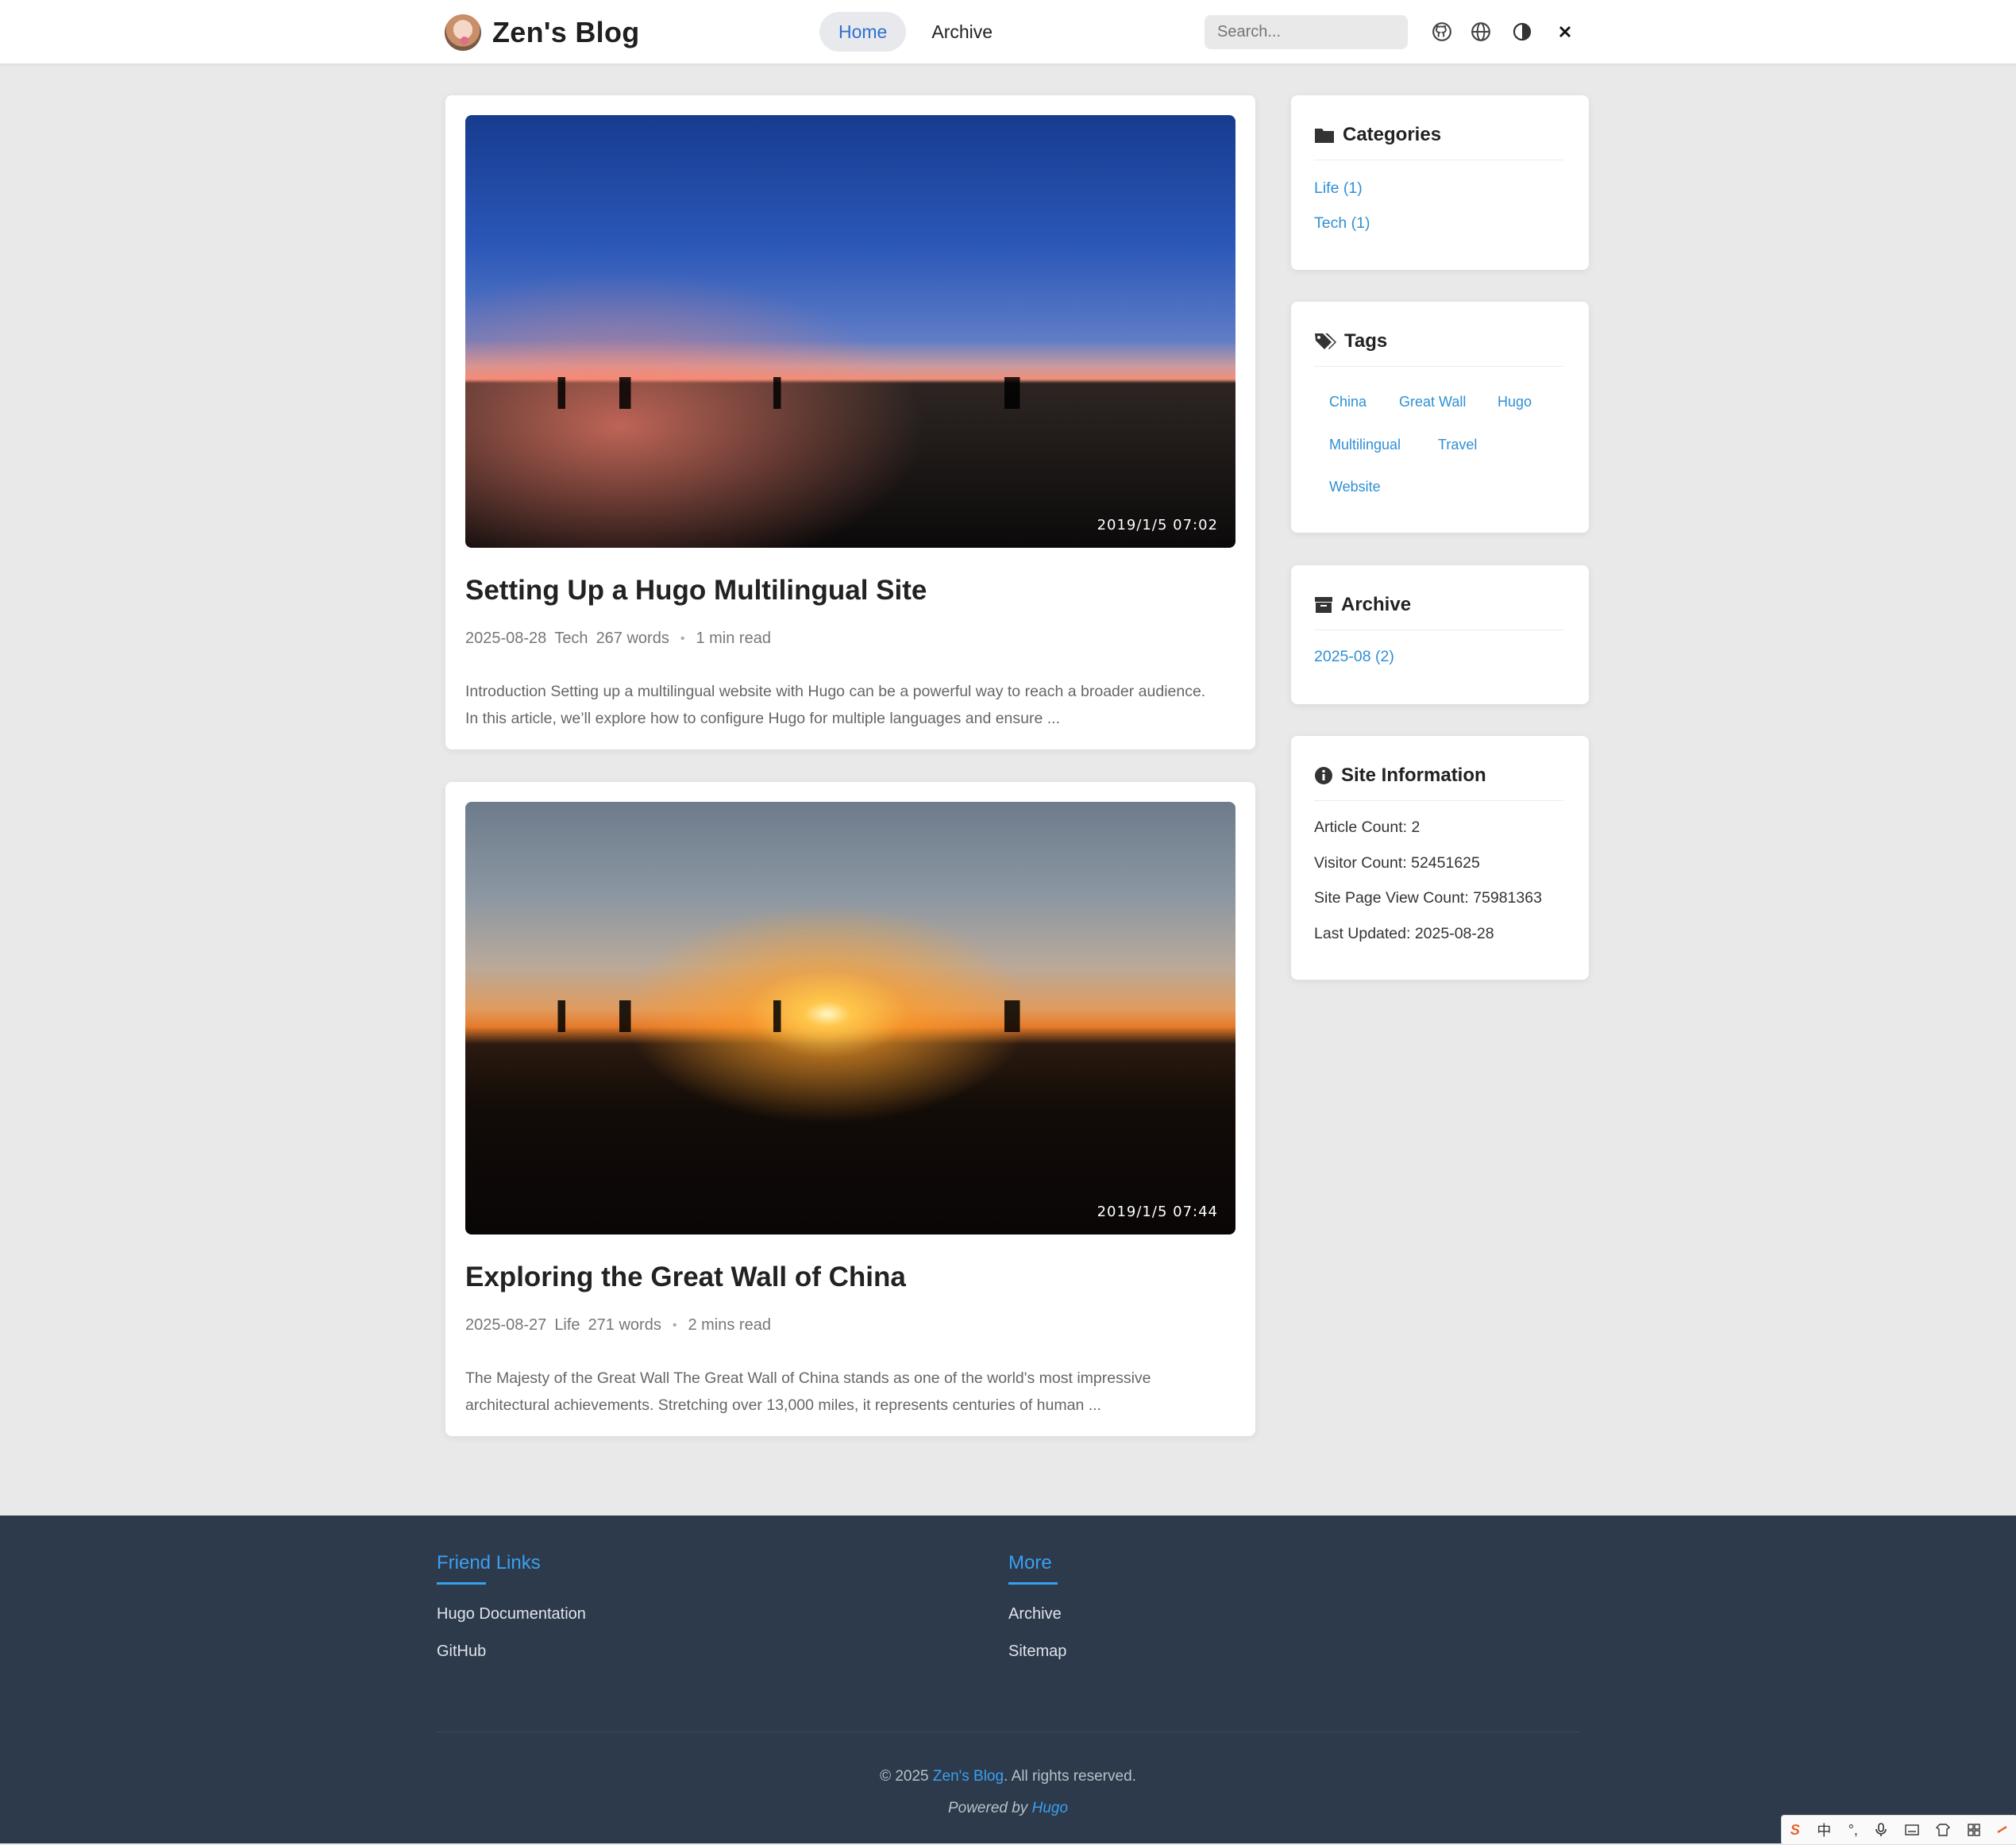  What do you see at coordinates (2003, 1830) in the screenshot?
I see `extra-icon` at bounding box center [2003, 1830].